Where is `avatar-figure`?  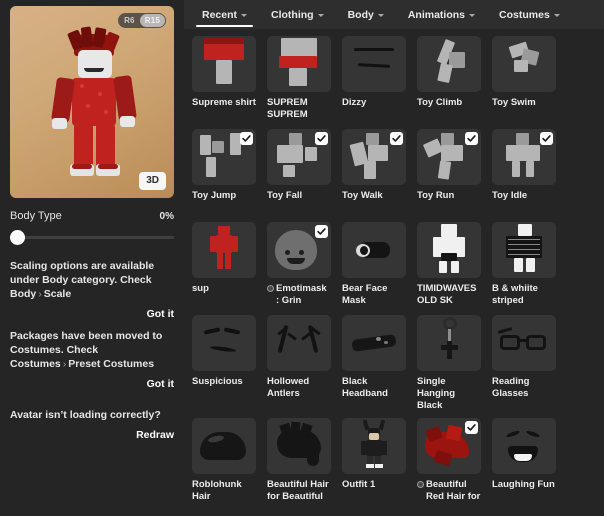 avatar-figure is located at coordinates (92, 102).